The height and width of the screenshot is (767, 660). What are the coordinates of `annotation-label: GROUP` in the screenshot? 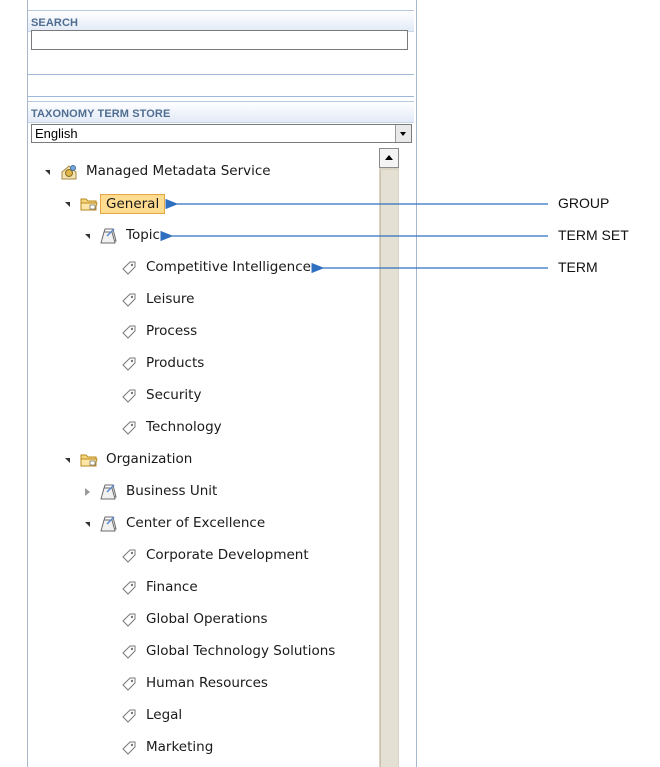 It's located at (584, 203).